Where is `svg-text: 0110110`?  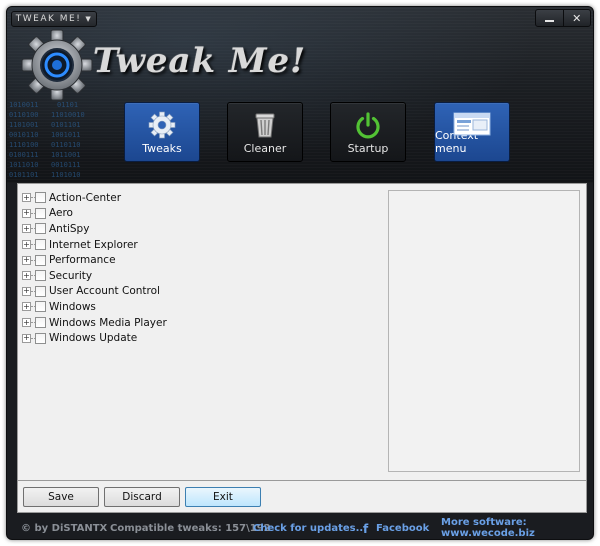
svg-text: 0110110 is located at coordinates (66, 145).